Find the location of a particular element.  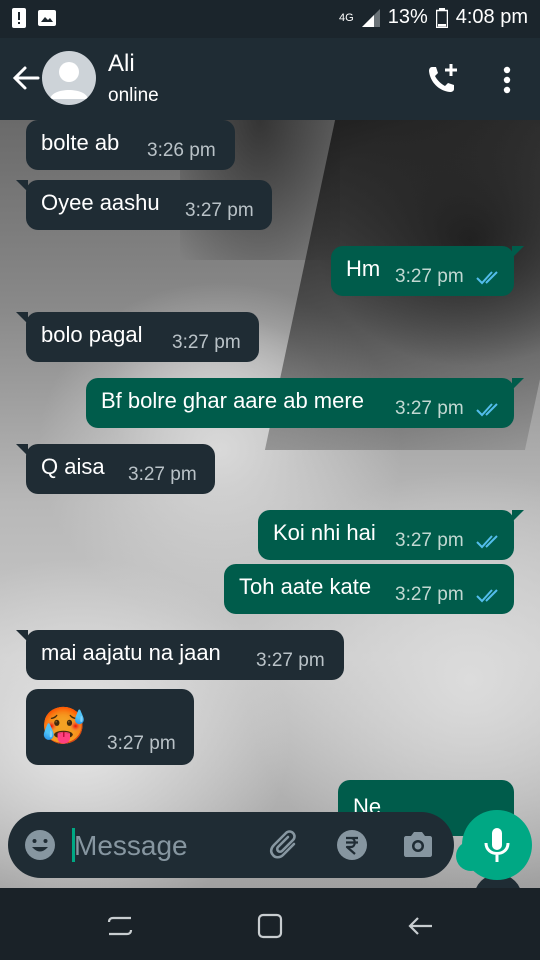

image-icon is located at coordinates (47, 18).